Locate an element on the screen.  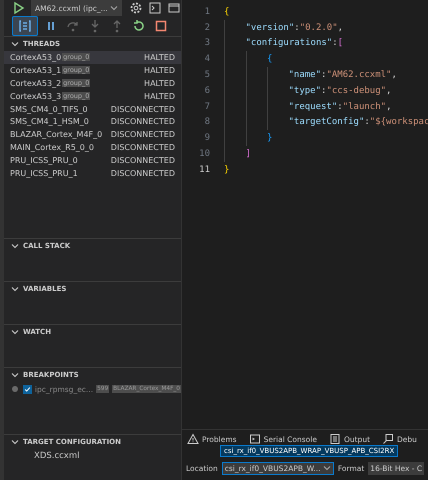
thread-row: PRU_ICSS_PRU_0 DISCONNECTED is located at coordinates (92, 161).